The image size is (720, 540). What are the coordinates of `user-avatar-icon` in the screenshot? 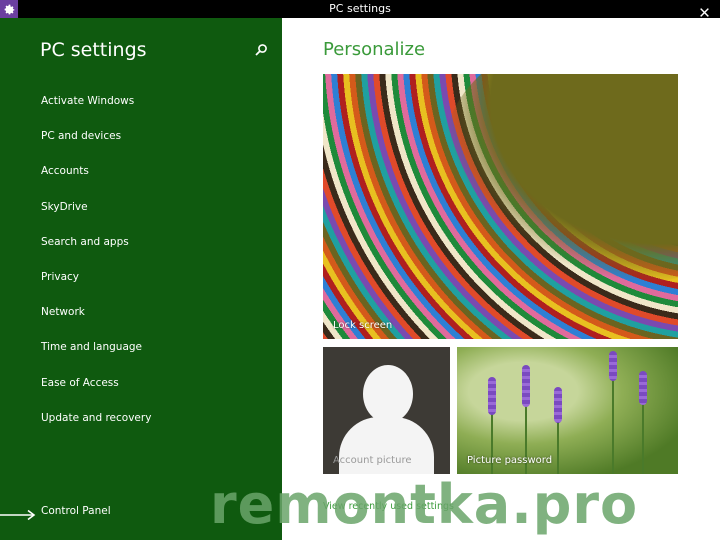 It's located at (388, 394).